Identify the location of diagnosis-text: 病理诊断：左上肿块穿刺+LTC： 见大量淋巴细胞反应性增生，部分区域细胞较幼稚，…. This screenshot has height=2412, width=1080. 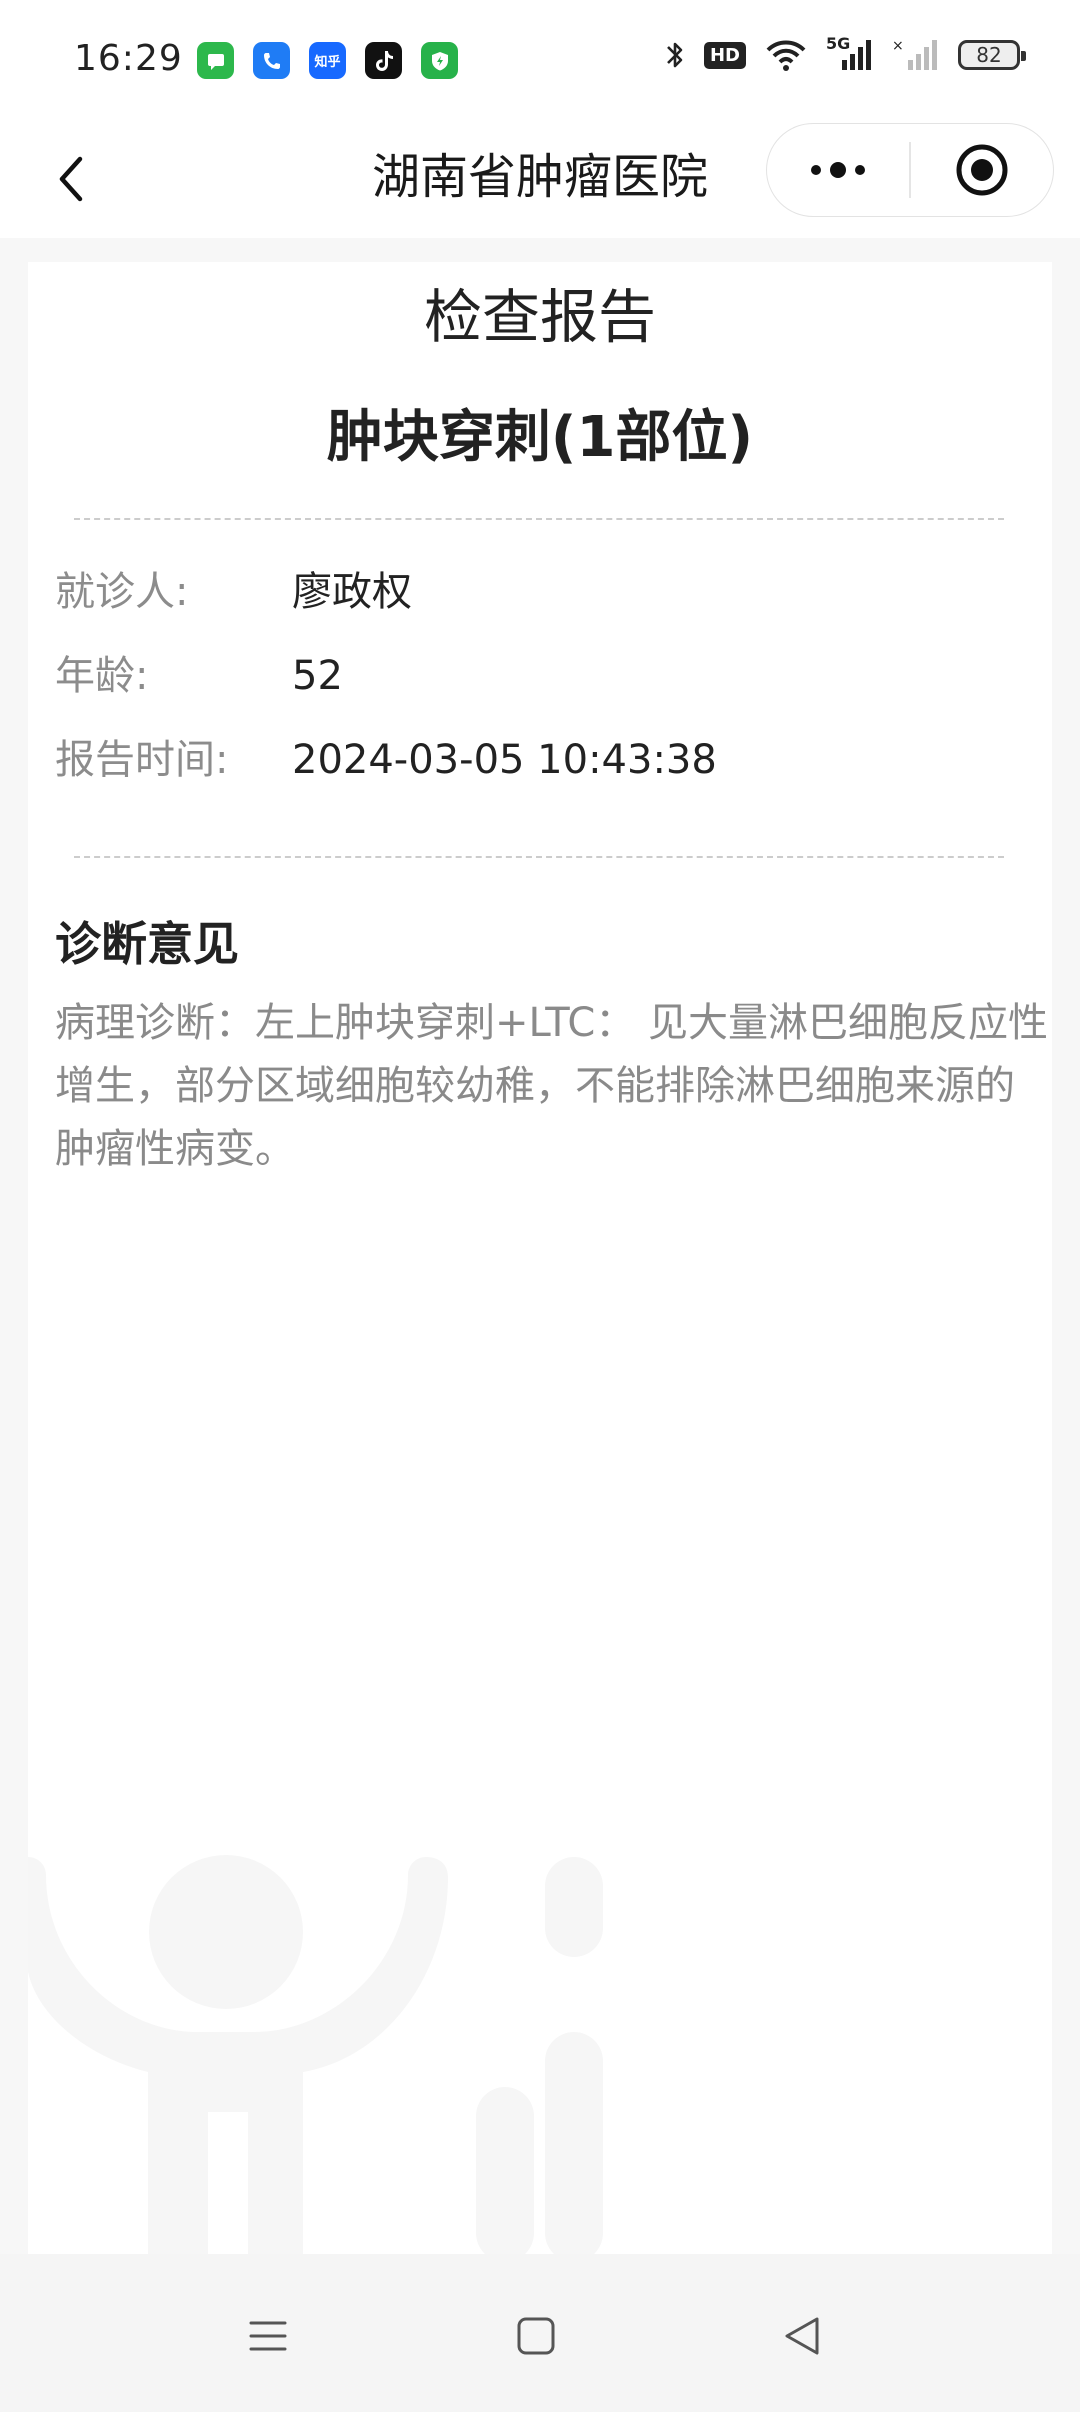
(552, 1086).